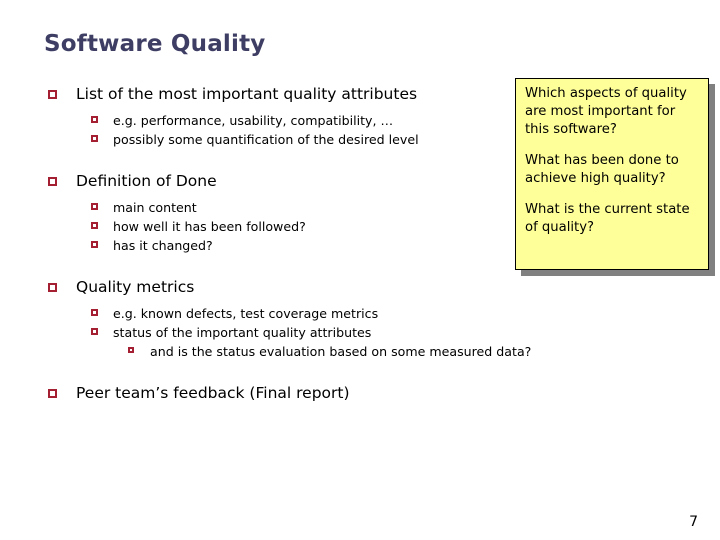 The width and height of the screenshot is (720, 540). What do you see at coordinates (163, 245) in the screenshot?
I see `list-item-label: has it changed?` at bounding box center [163, 245].